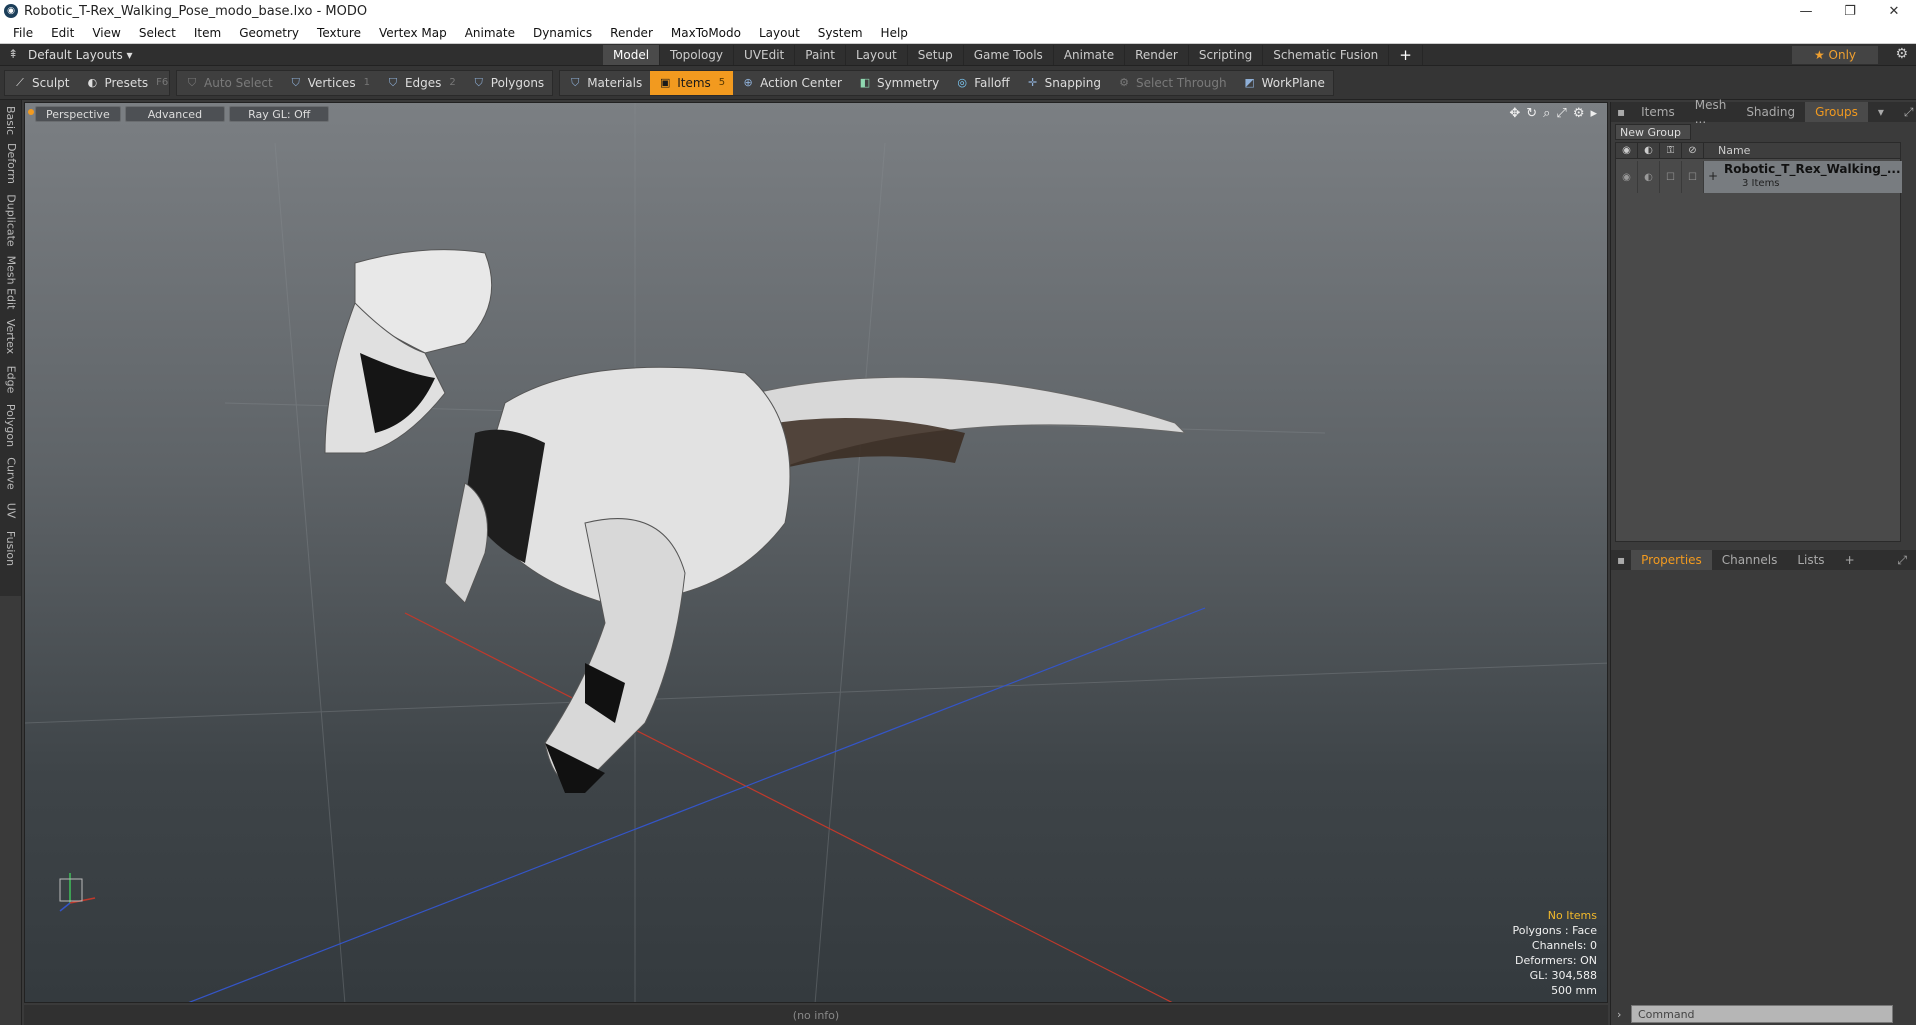 This screenshot has height=1025, width=1916. I want to click on menu-help: Help, so click(894, 33).